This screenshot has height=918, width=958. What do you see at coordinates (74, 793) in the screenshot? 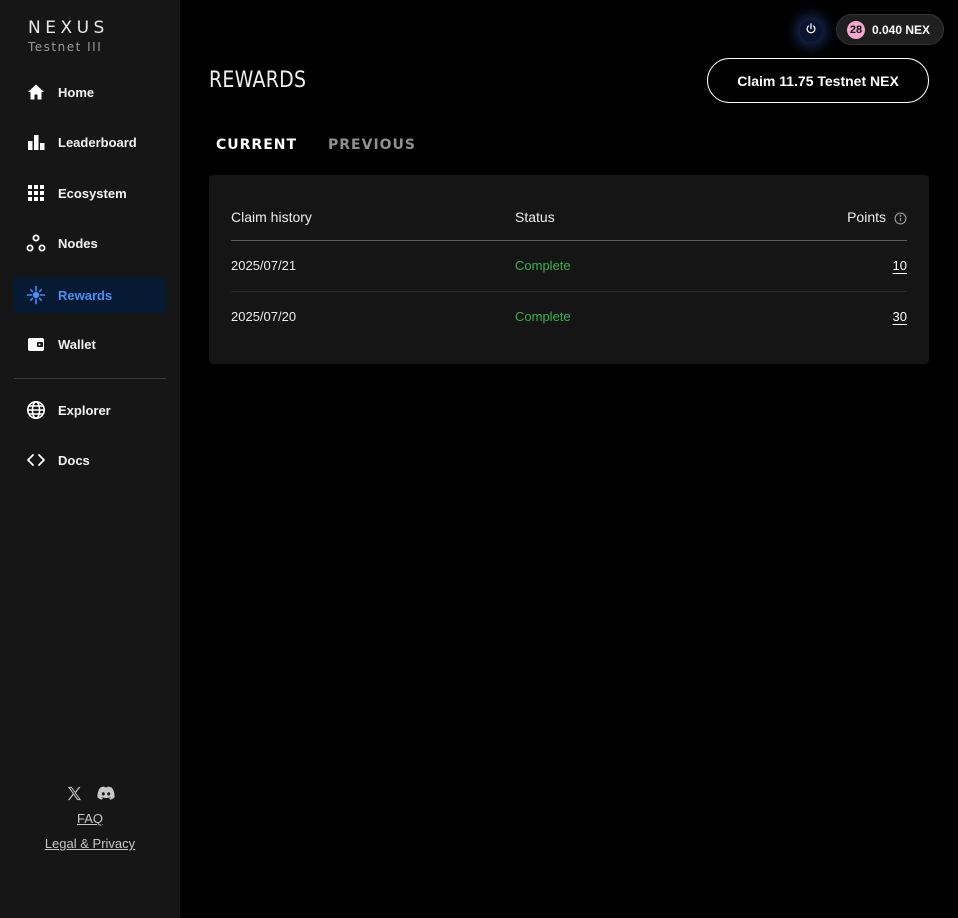
I see `x-icon` at bounding box center [74, 793].